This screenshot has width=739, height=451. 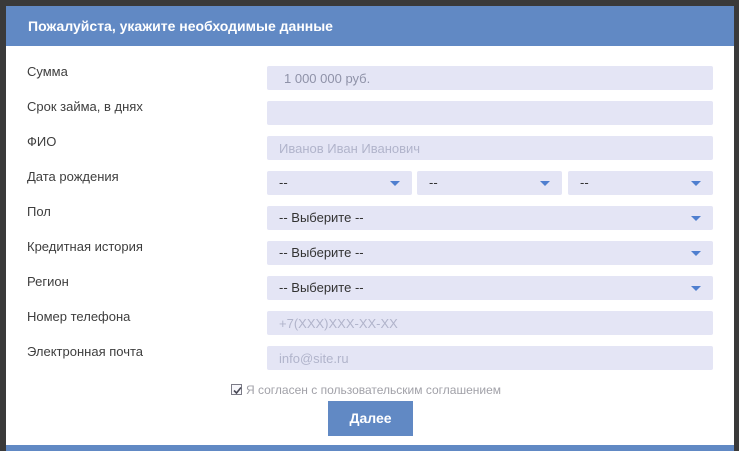 I want to click on next-button: Далее, so click(x=370, y=418).